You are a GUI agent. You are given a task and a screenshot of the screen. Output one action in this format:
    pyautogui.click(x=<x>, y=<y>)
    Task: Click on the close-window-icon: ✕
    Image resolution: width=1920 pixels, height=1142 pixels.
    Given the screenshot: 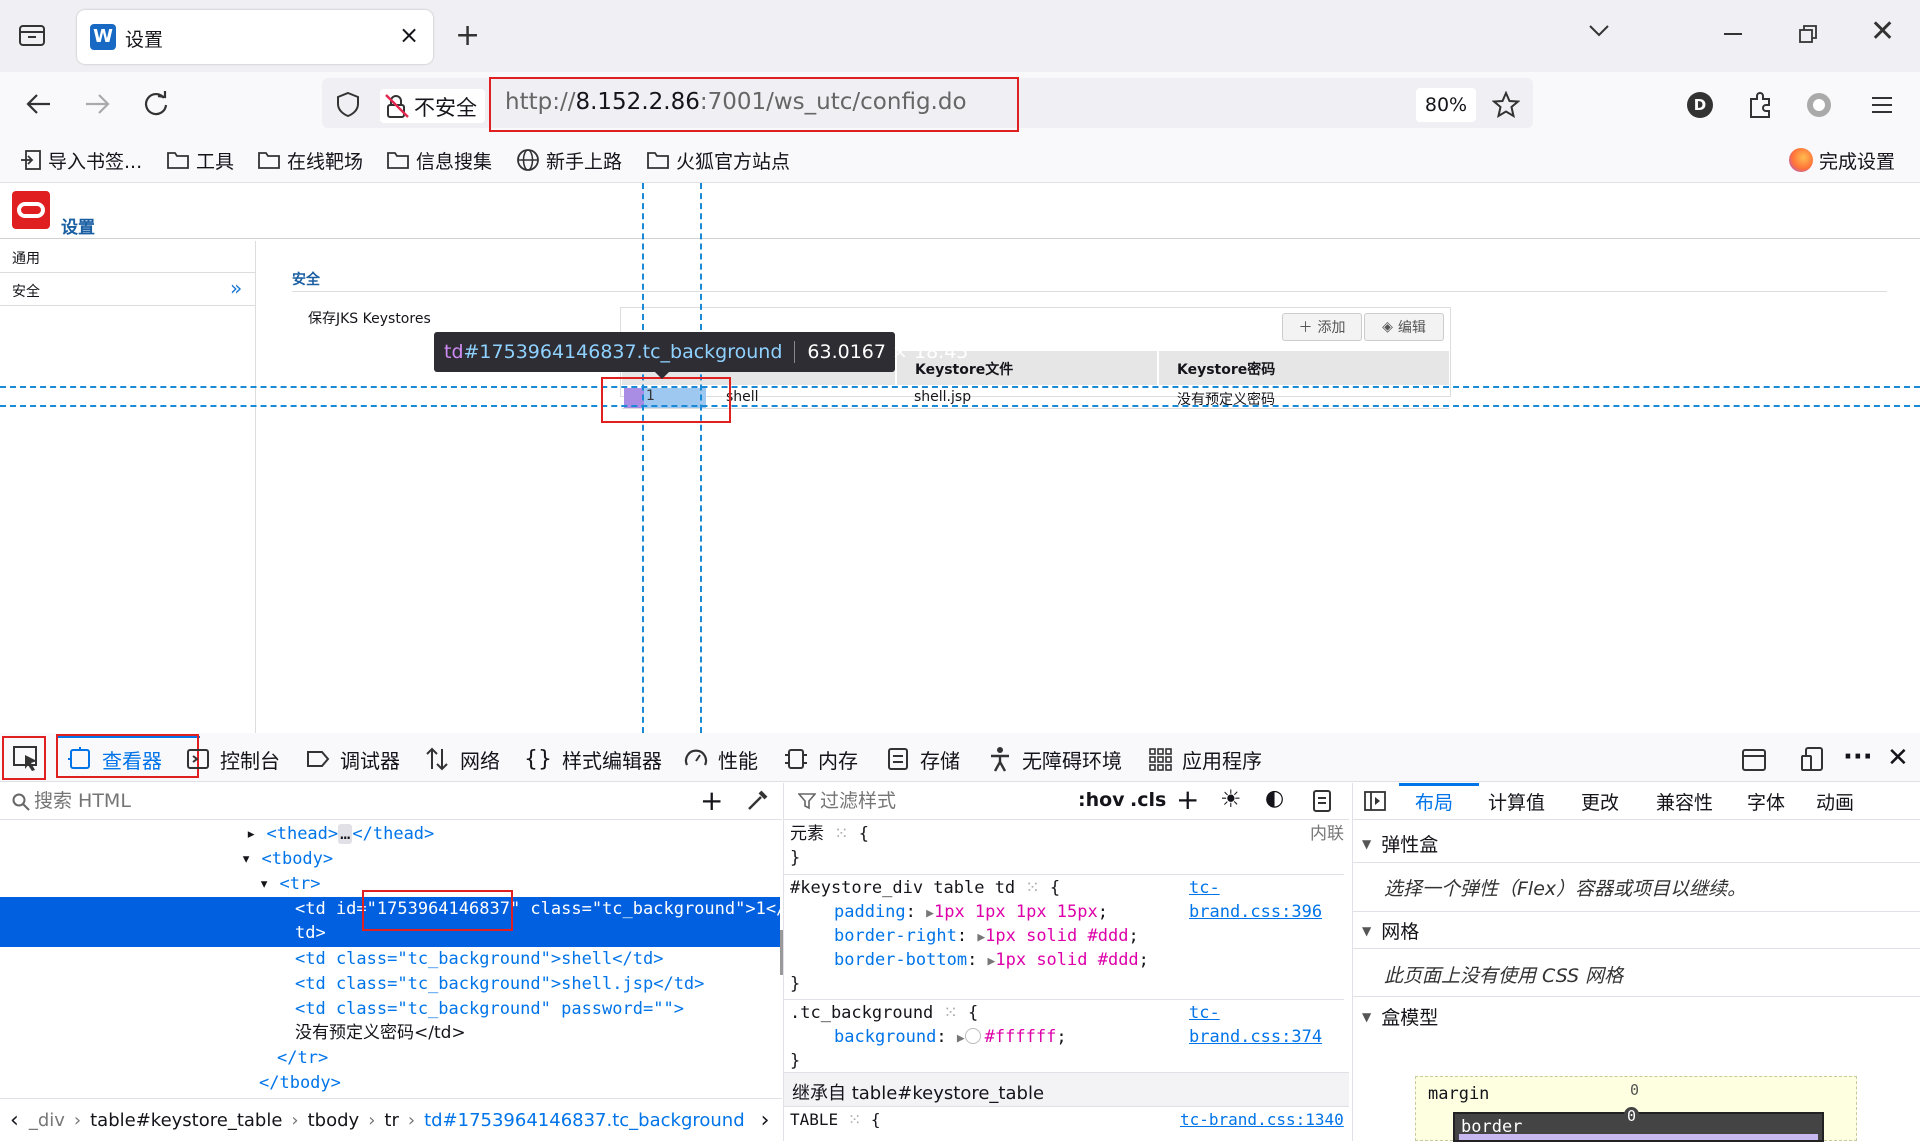 What is the action you would take?
    pyautogui.click(x=1882, y=31)
    